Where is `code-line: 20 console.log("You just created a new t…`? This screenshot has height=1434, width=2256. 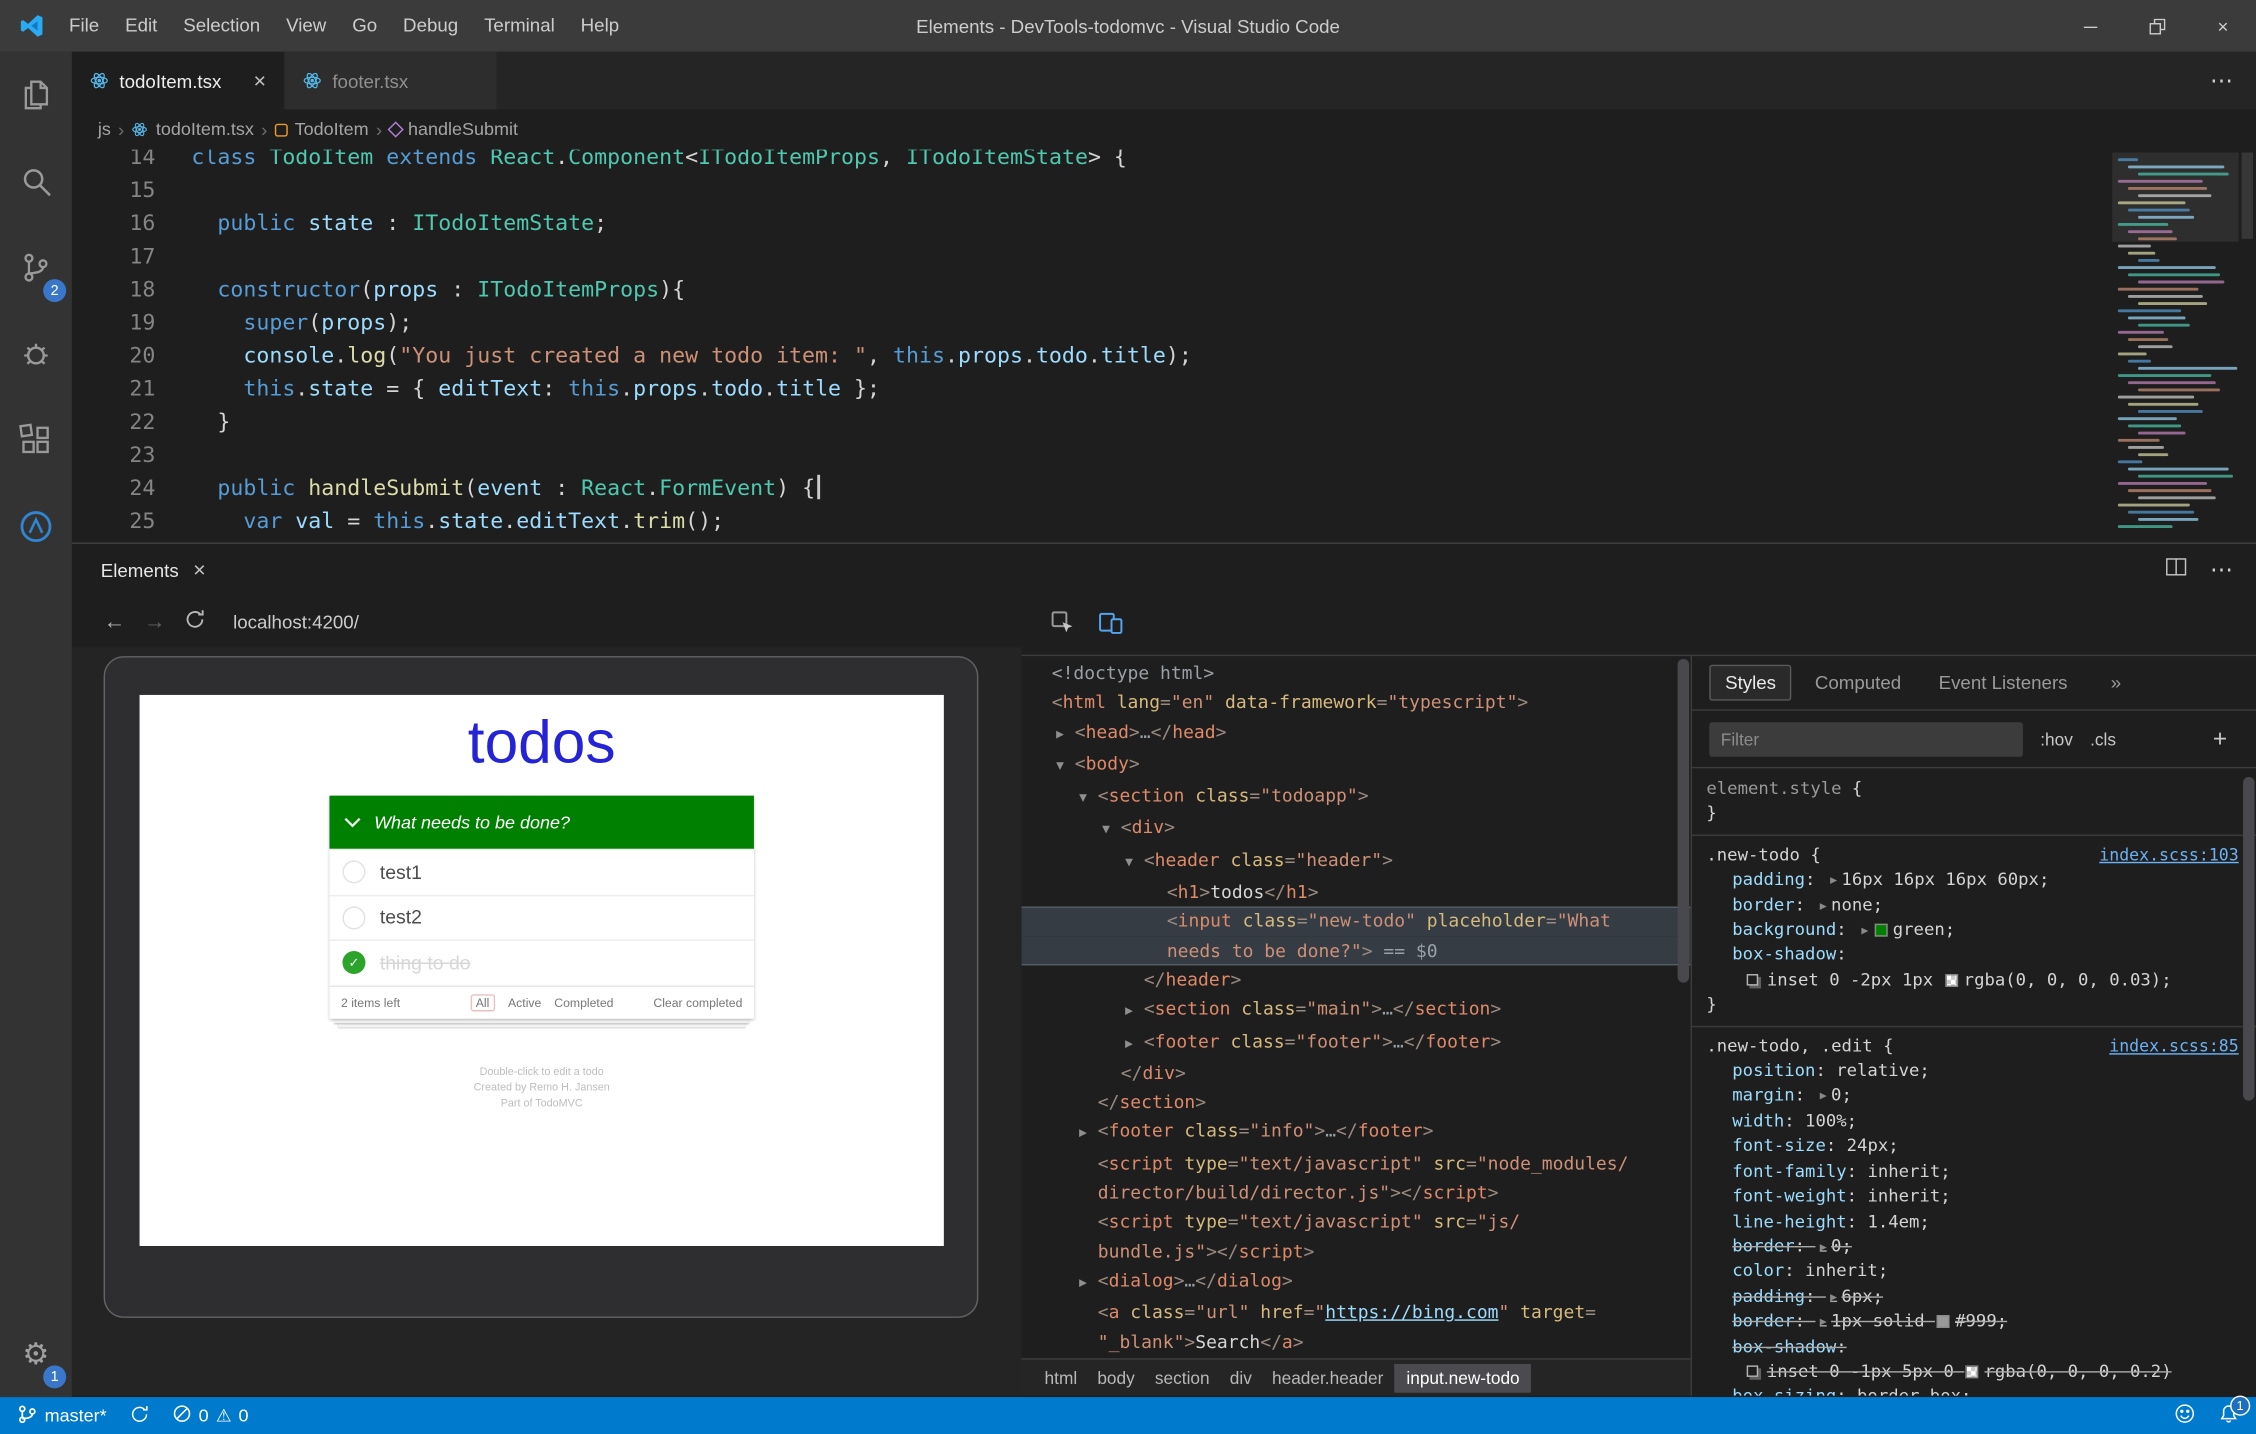 code-line: 20 console.log("You just created a new t… is located at coordinates (1164, 356).